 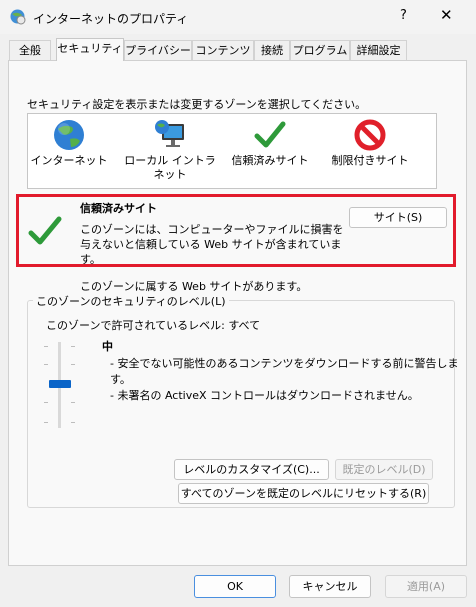 I want to click on checkmark-icon, so click(x=270, y=134).